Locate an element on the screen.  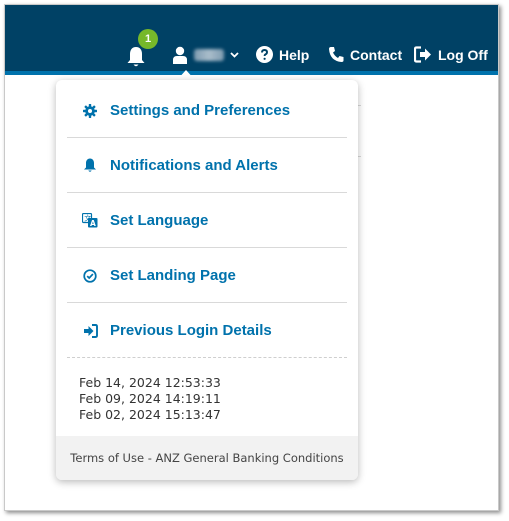
log-off-label: Log Off is located at coordinates (463, 54).